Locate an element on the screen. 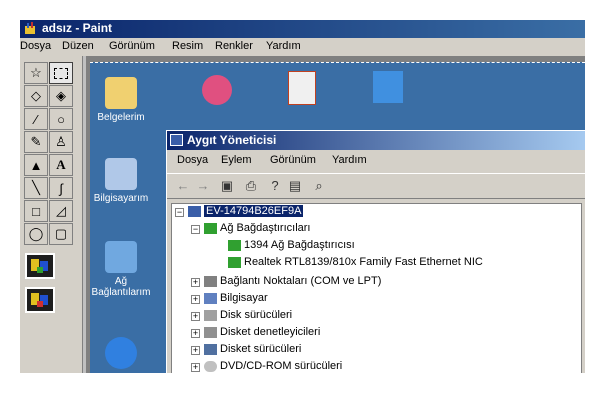  device-manager-menu-bar: Dosya Eylem Görünüm Yardım is located at coordinates (376, 161).